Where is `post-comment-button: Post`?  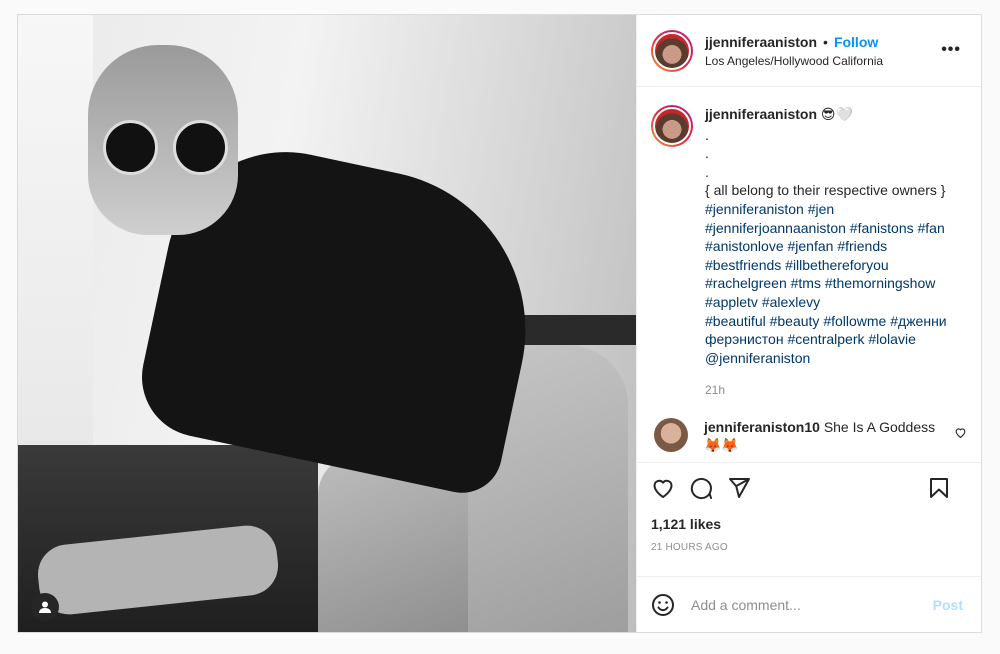
post-comment-button: Post is located at coordinates (948, 605).